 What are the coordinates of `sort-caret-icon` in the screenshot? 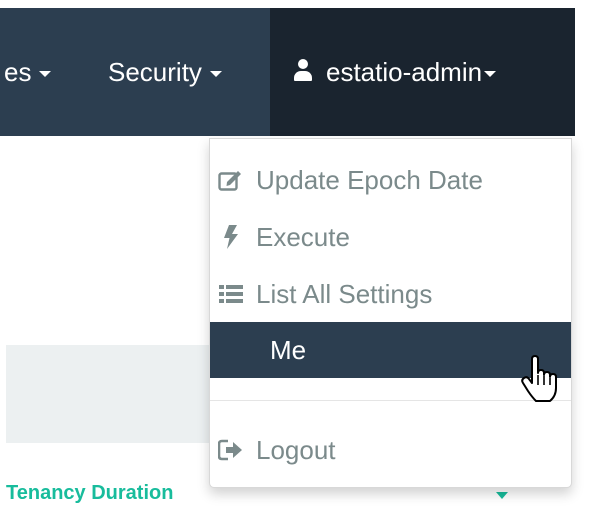 It's located at (502, 495).